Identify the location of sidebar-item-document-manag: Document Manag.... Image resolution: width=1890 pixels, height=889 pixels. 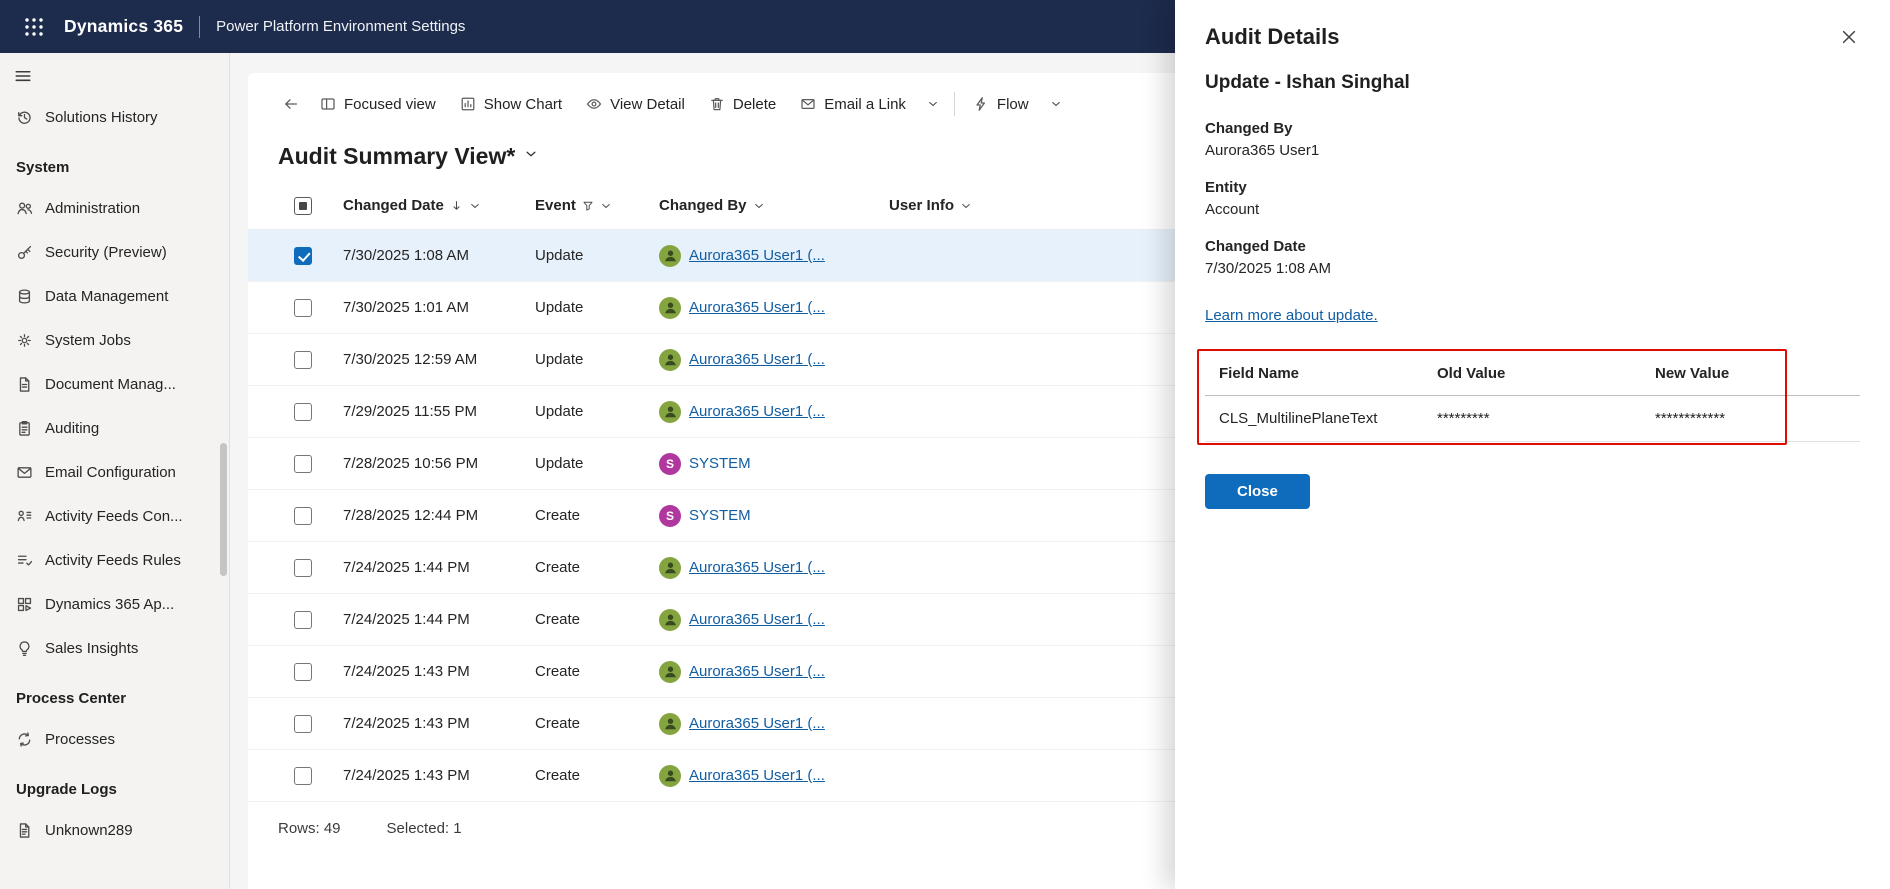
(114, 384).